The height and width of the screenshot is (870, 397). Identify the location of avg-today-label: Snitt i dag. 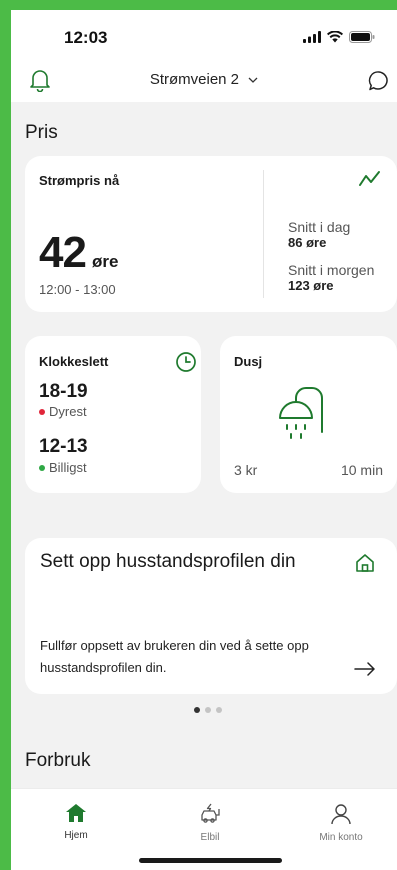
(319, 227).